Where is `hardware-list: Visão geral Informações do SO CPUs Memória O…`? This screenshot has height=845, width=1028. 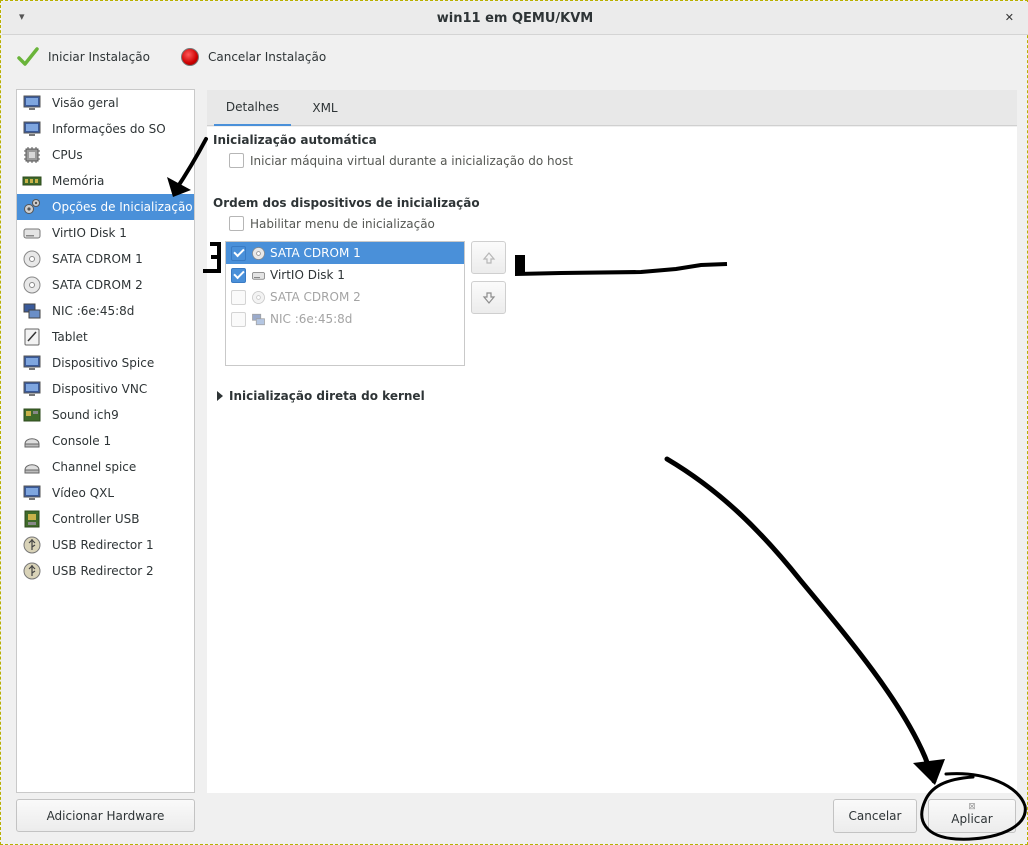
hardware-list: Visão geral Informações do SO CPUs Memória O… is located at coordinates (105, 441).